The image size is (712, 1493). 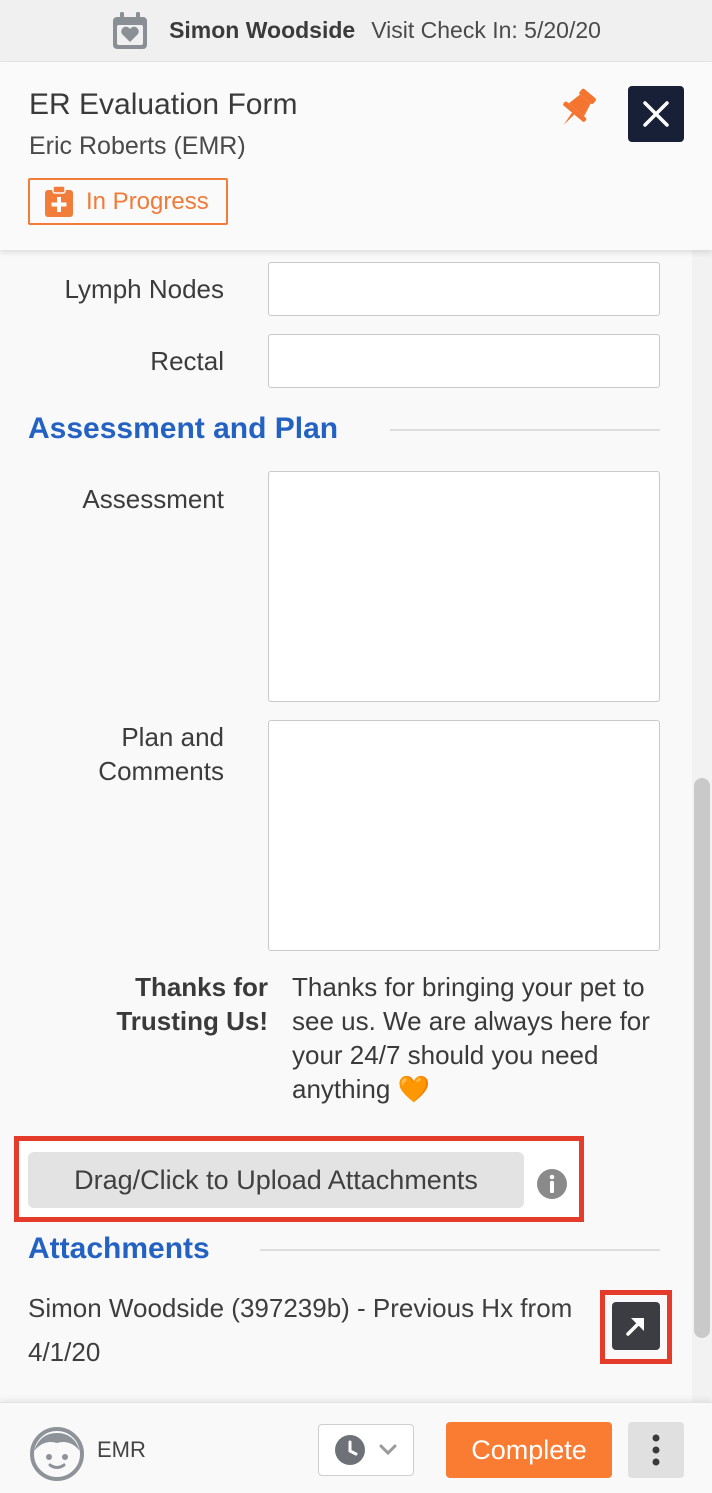 What do you see at coordinates (577, 109) in the screenshot?
I see `pushpin-icon` at bounding box center [577, 109].